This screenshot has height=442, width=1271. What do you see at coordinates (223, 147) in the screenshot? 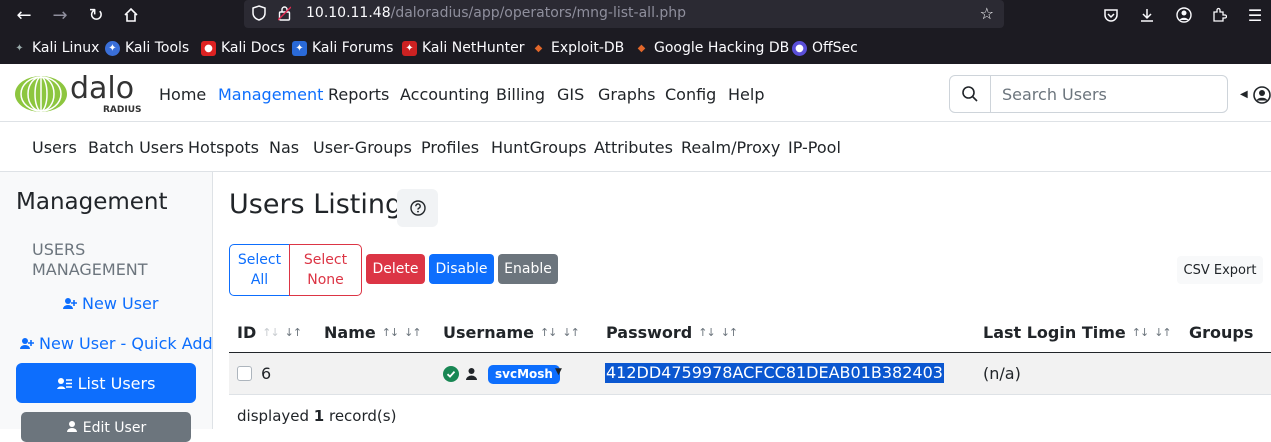
I see `subnav-hotspots: Hotspots` at bounding box center [223, 147].